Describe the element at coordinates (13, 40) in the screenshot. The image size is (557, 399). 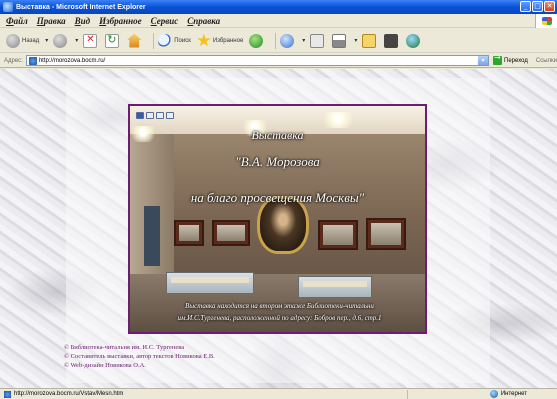
I see `back-icon` at that location.